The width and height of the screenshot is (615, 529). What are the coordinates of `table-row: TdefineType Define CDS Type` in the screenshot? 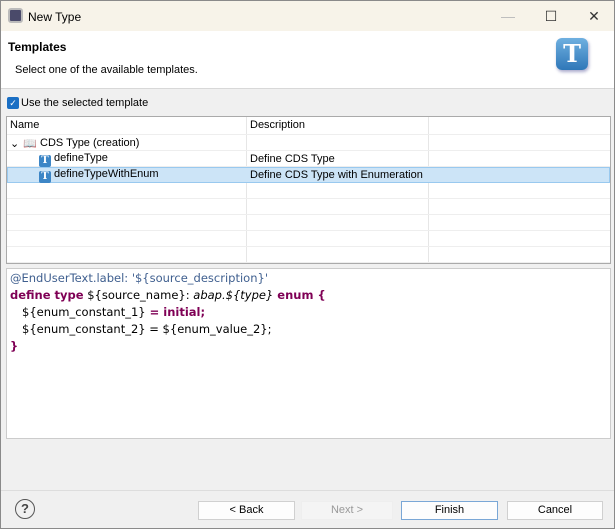 It's located at (308, 159).